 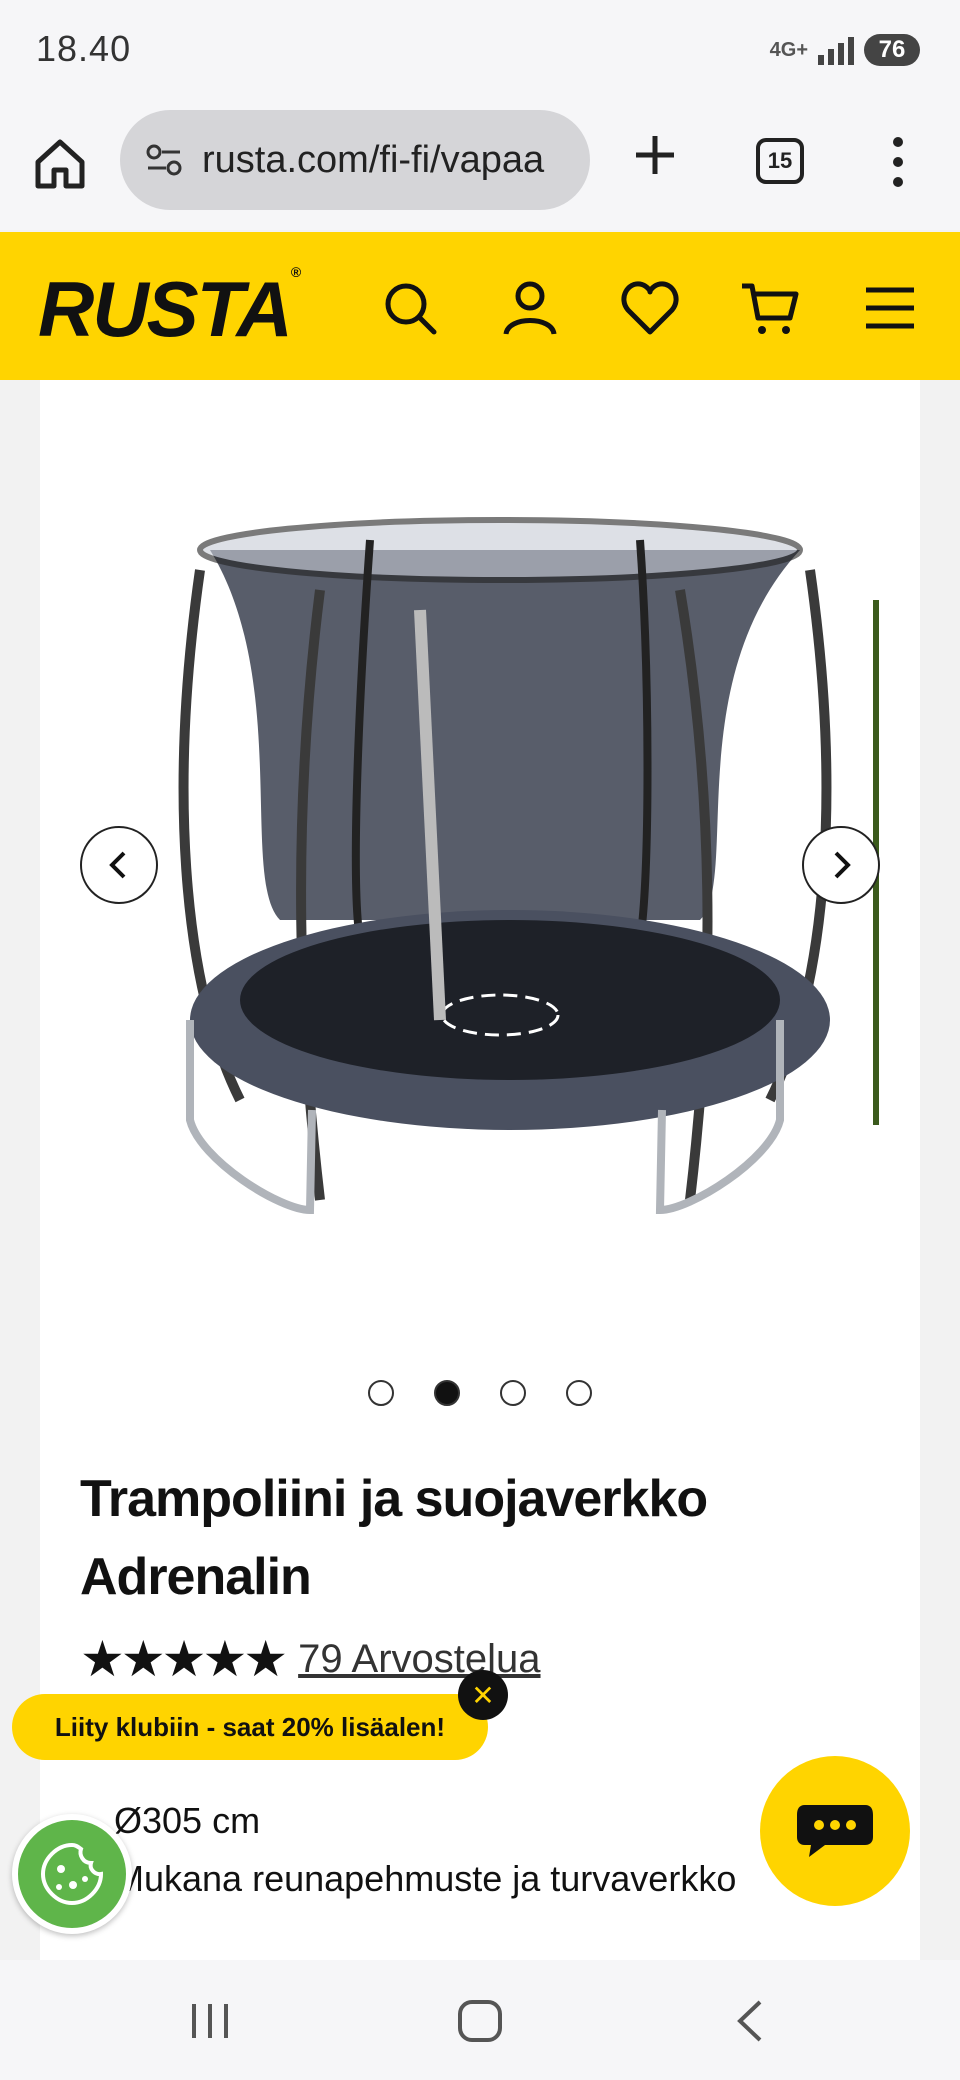 I want to click on product-title: Trampoliini ja suojaverkko Adrenalin, so click(x=394, y=1538).